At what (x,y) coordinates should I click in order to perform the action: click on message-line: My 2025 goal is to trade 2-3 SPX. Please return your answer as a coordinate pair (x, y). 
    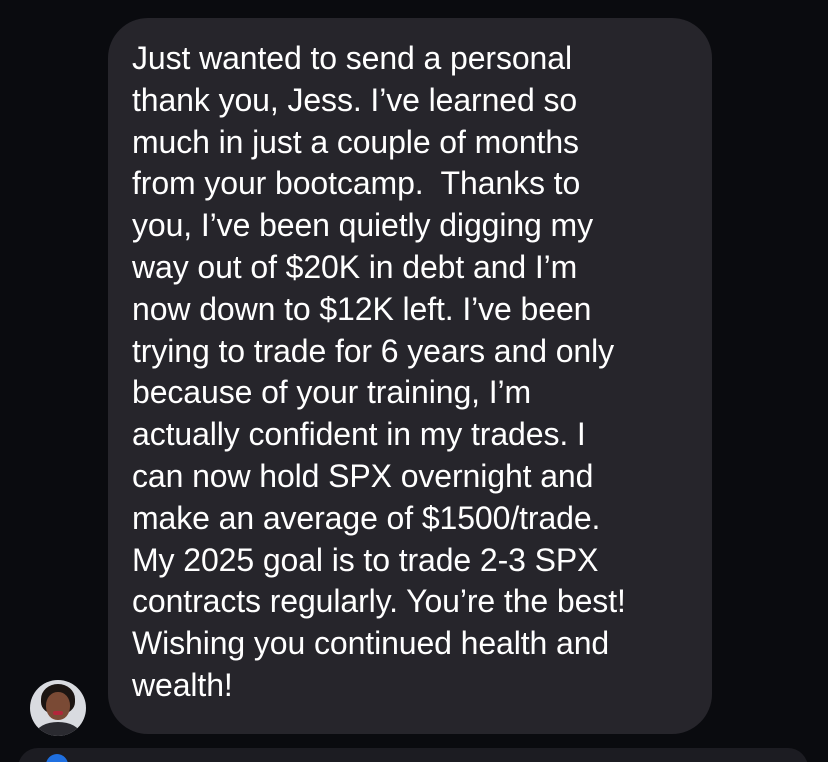
    Looking at the image, I should click on (365, 559).